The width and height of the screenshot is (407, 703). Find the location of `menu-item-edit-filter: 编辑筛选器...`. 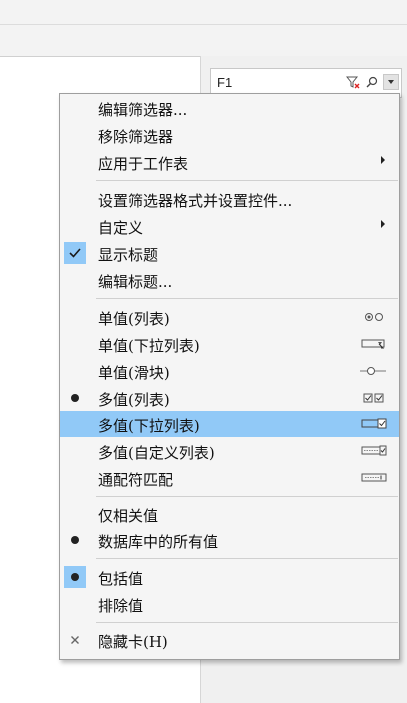

menu-item-edit-filter: 编辑筛选器... is located at coordinates (229, 108).